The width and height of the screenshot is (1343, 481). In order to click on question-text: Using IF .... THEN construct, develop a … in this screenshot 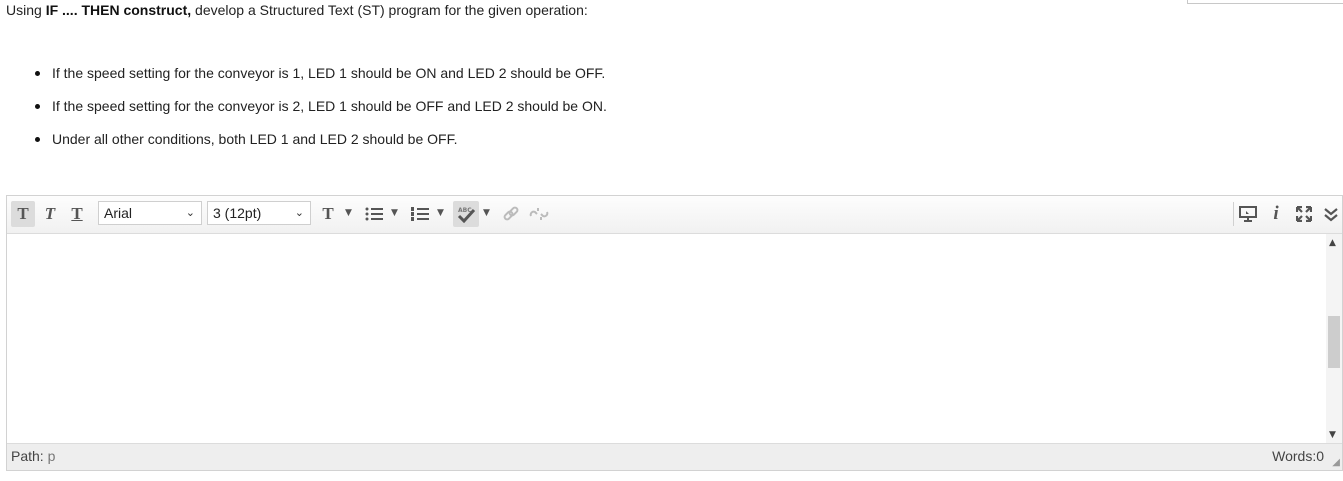, I will do `click(297, 10)`.